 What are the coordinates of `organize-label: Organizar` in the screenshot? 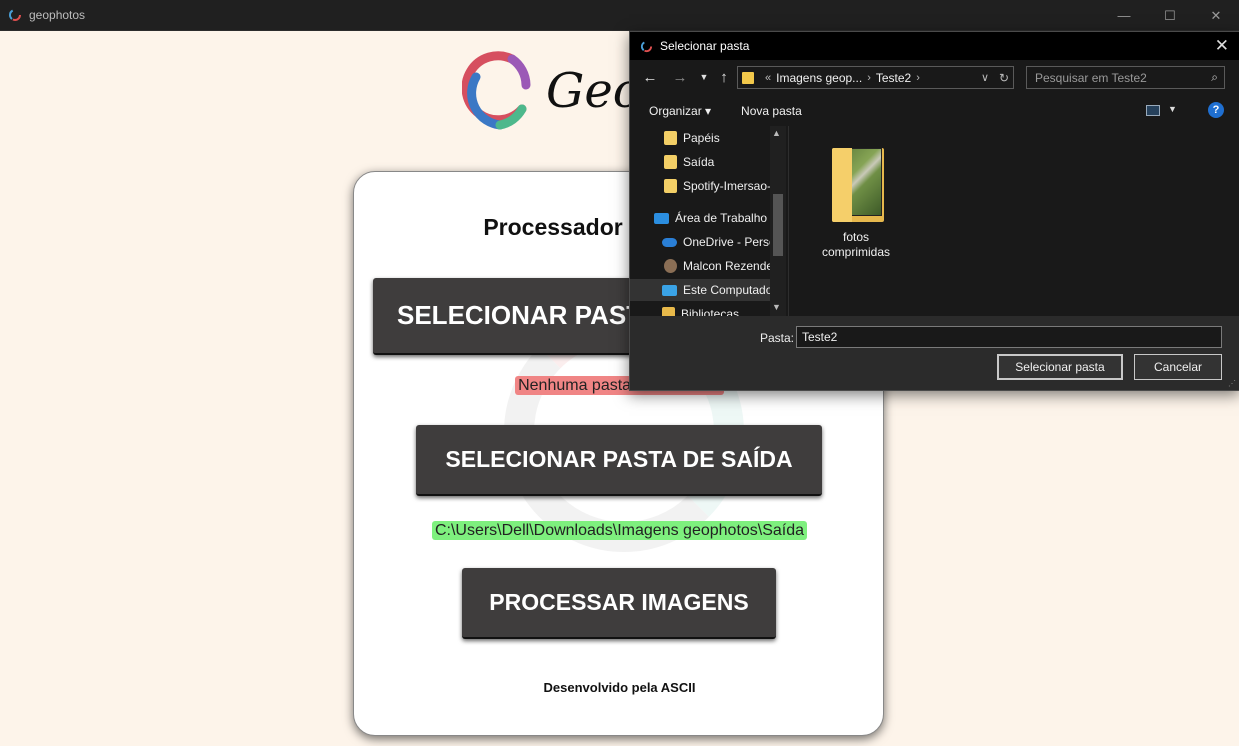 It's located at (675, 111).